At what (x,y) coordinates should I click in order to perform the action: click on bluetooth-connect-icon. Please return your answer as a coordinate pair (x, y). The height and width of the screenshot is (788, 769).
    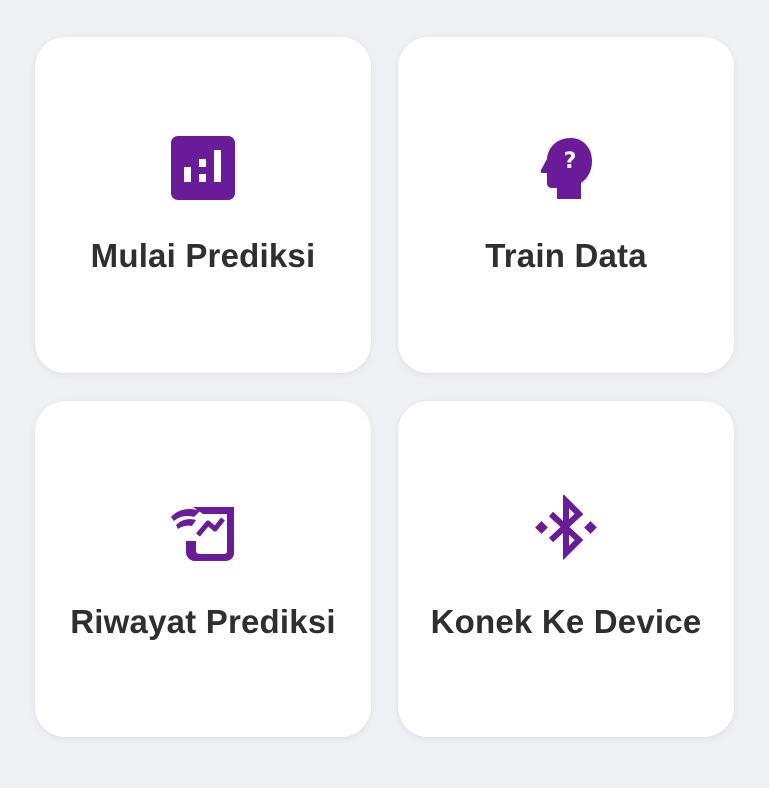
    Looking at the image, I should click on (566, 530).